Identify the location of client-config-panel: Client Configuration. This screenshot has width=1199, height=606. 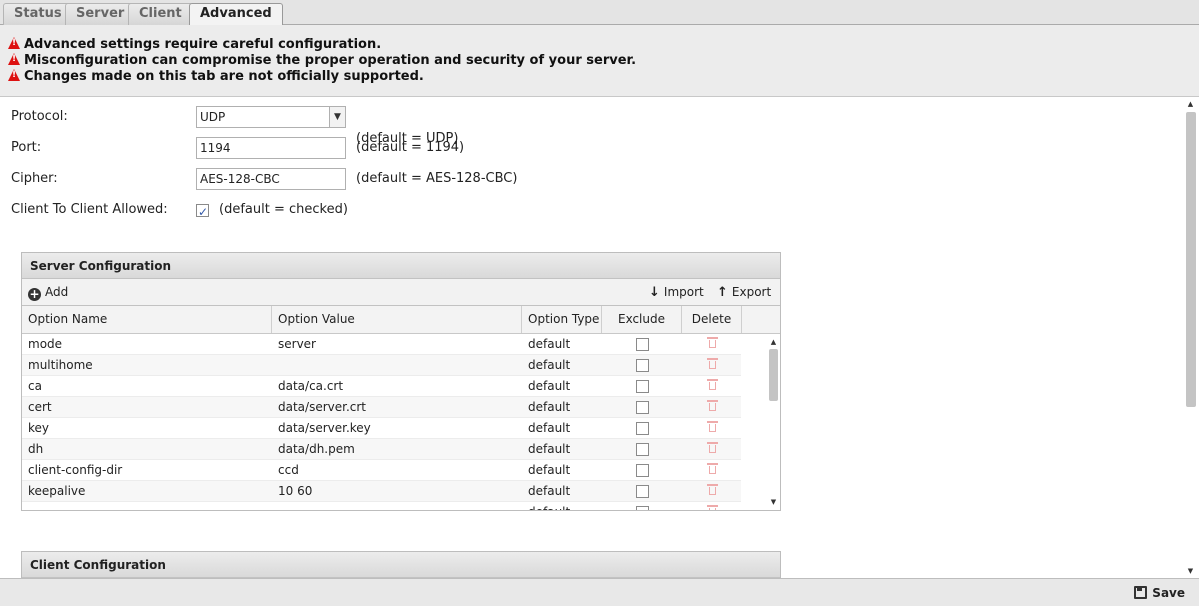
(401, 564).